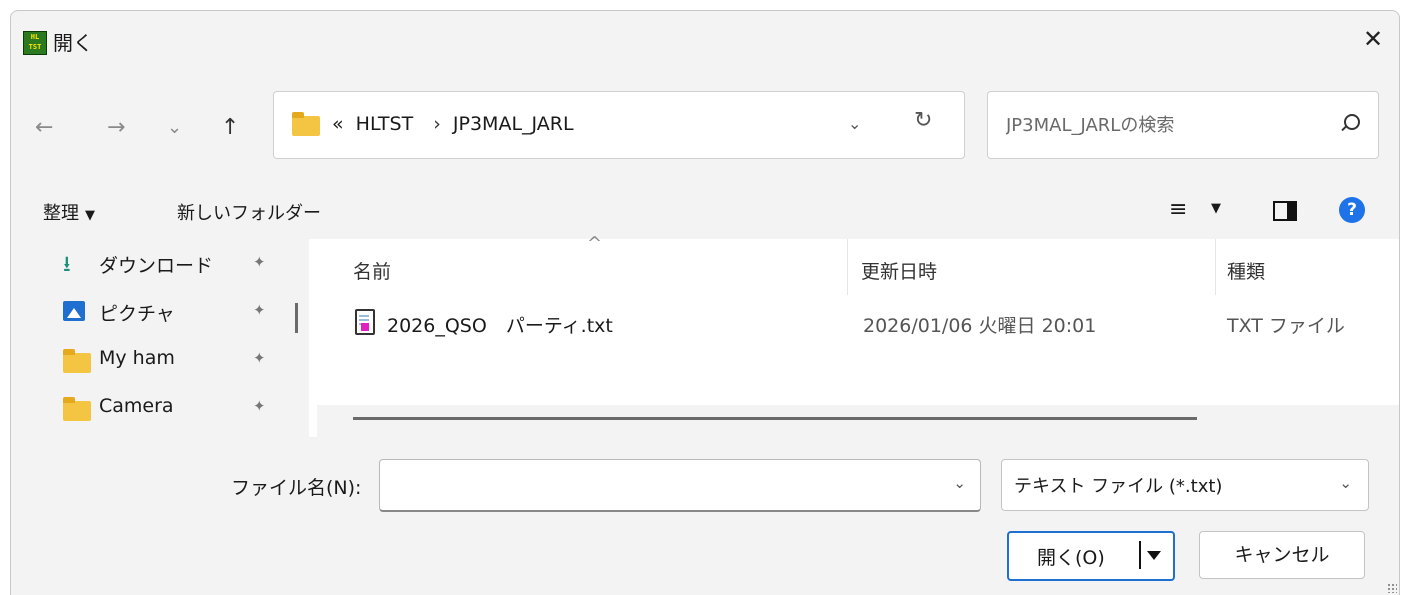 Image resolution: width=1408 pixels, height=595 pixels. What do you see at coordinates (116, 127) in the screenshot?
I see `forward-button: →` at bounding box center [116, 127].